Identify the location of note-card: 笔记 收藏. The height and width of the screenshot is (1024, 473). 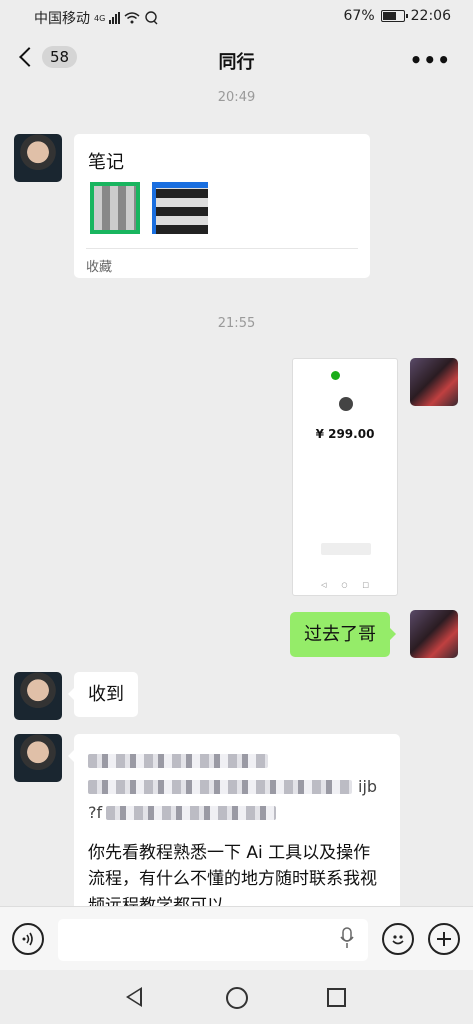
(222, 206).